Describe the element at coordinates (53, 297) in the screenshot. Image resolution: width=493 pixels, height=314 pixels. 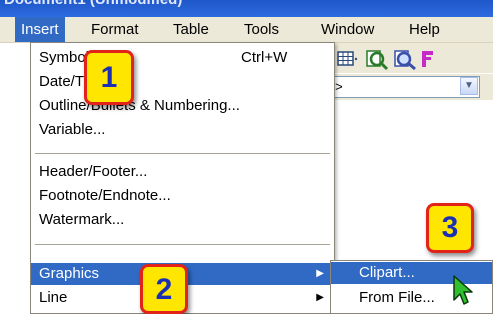
I see `menu-item-label: Line` at that location.